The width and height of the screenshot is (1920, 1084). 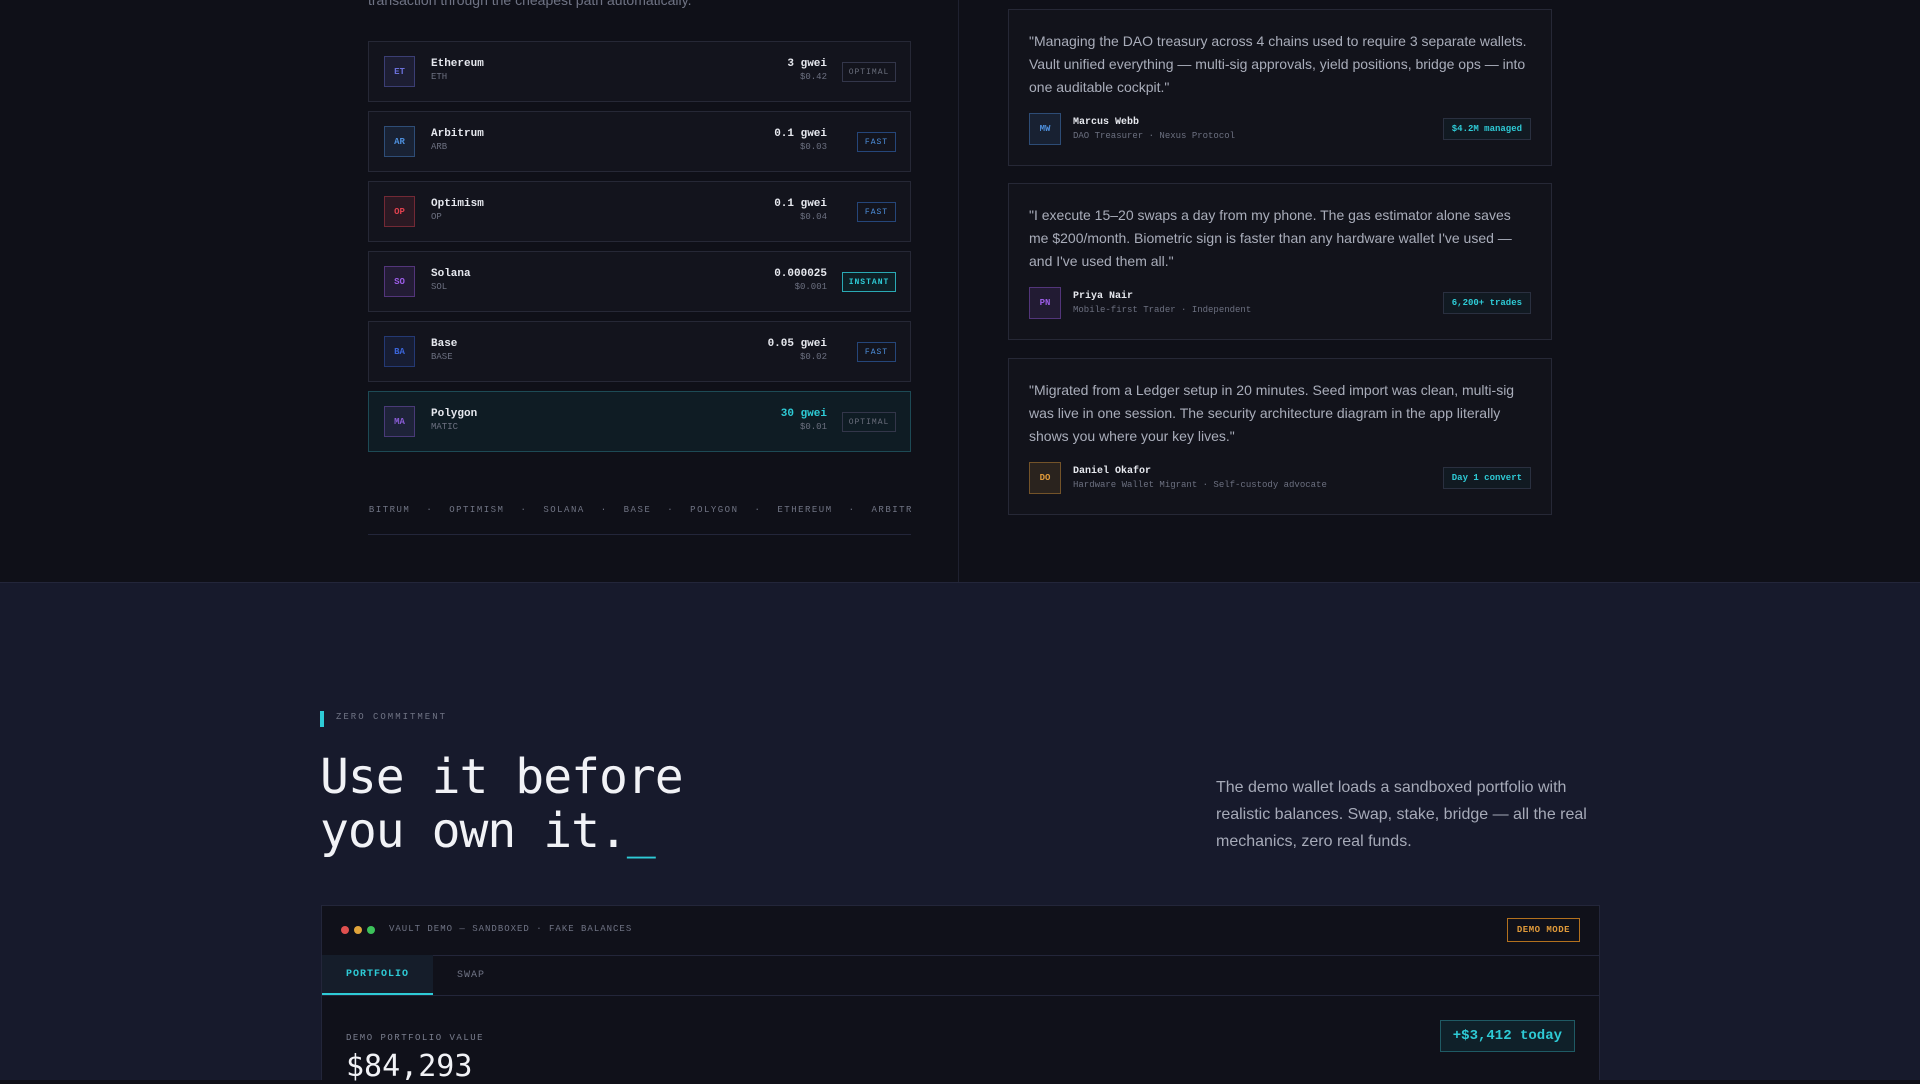 I want to click on testimonial-stat-badge: $4.2M managed, so click(x=1486, y=129).